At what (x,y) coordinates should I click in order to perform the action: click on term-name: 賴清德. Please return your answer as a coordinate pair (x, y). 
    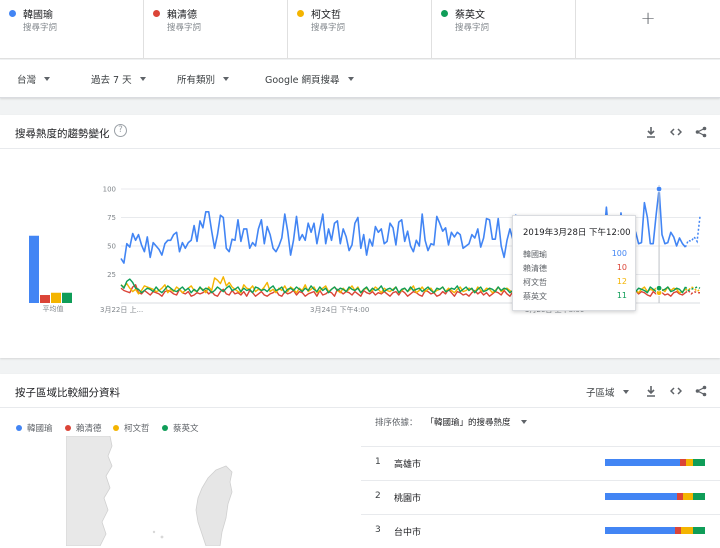
    Looking at the image, I should click on (182, 15).